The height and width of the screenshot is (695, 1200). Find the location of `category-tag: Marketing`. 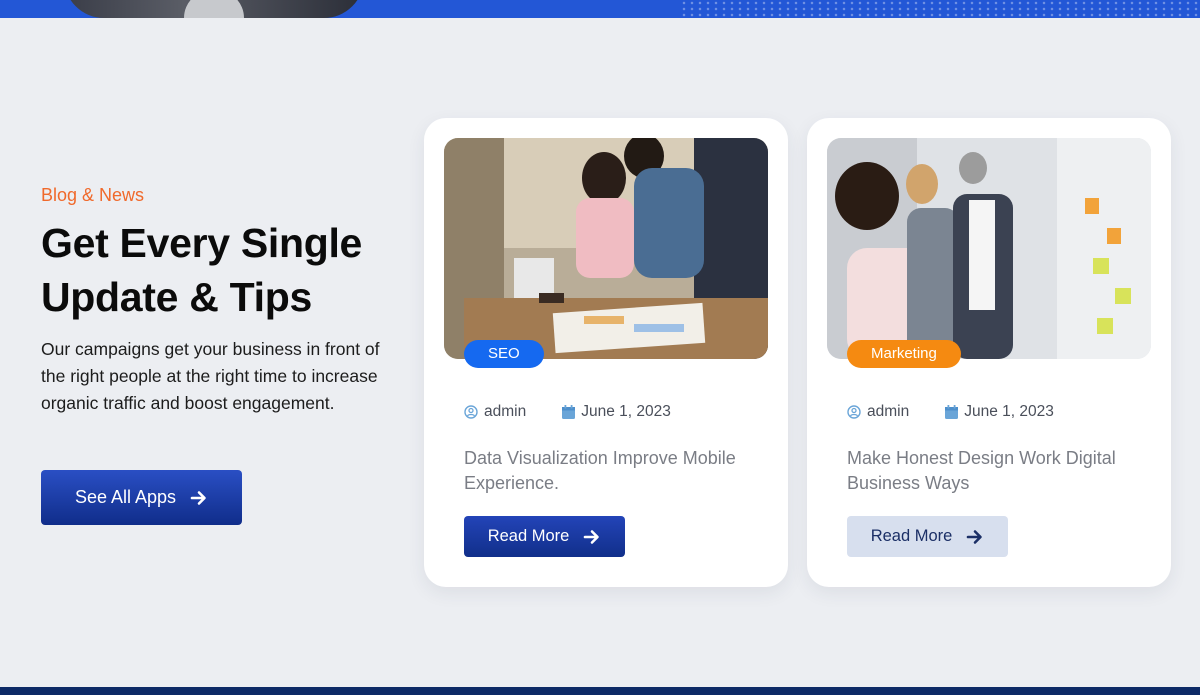

category-tag: Marketing is located at coordinates (904, 354).